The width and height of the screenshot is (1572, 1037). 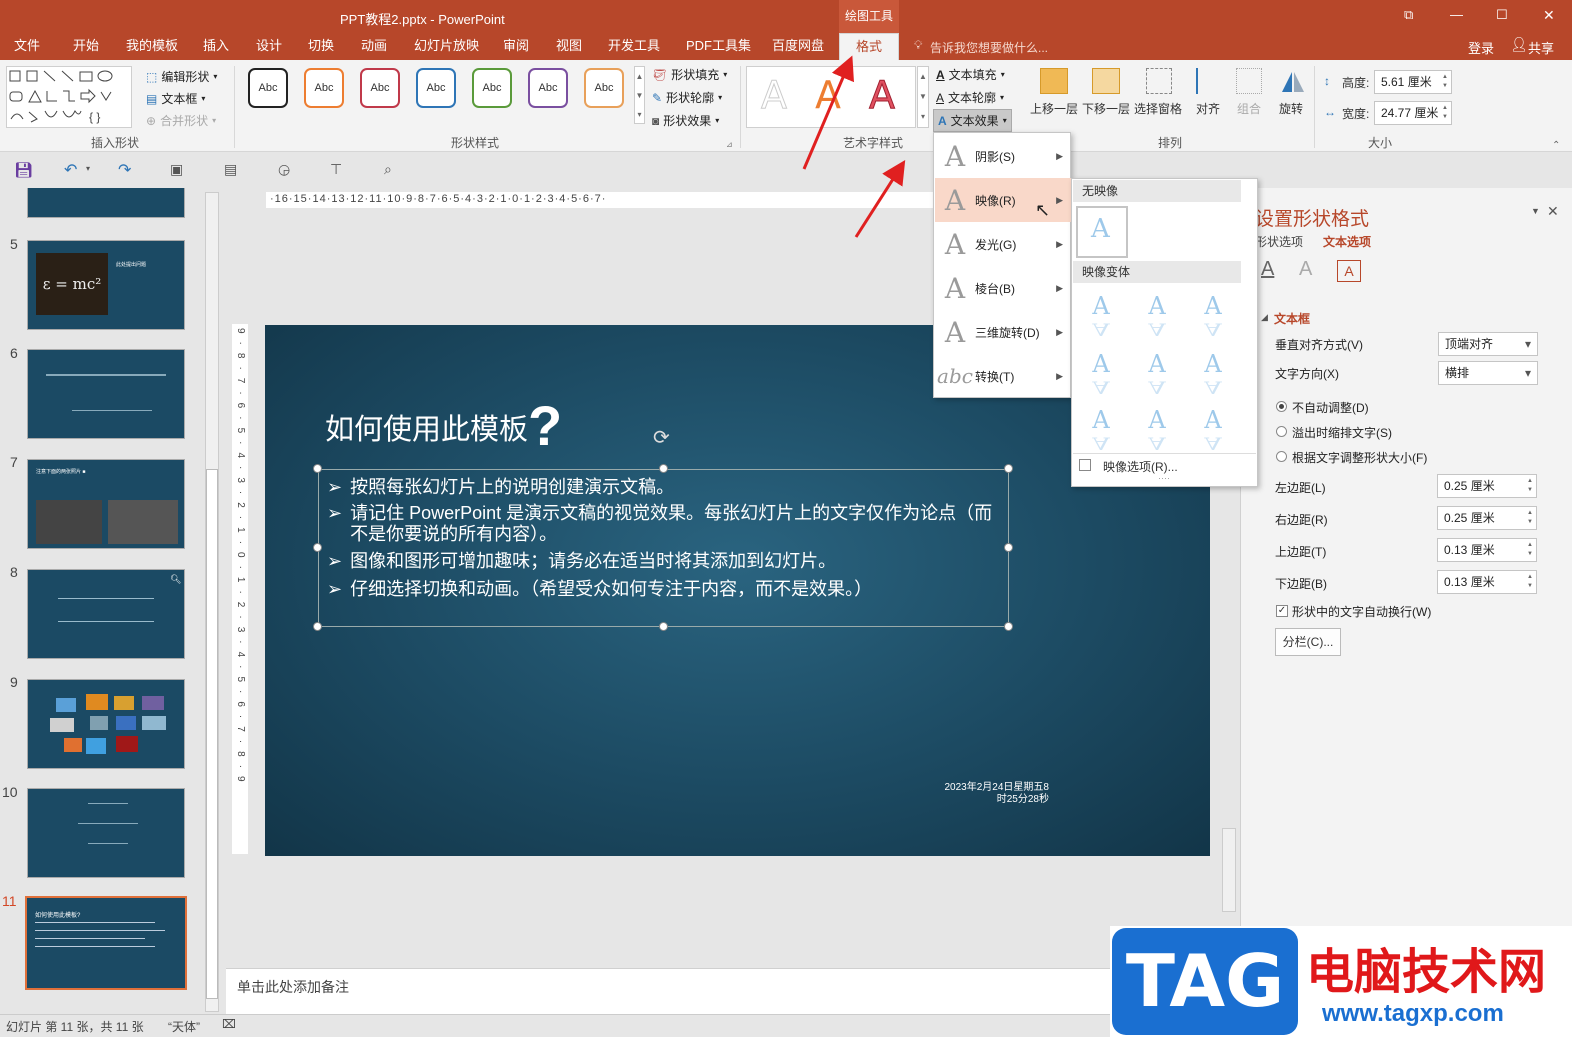 What do you see at coordinates (1556, 145) in the screenshot?
I see `collapse-ribbon-icon: ⌃` at bounding box center [1556, 145].